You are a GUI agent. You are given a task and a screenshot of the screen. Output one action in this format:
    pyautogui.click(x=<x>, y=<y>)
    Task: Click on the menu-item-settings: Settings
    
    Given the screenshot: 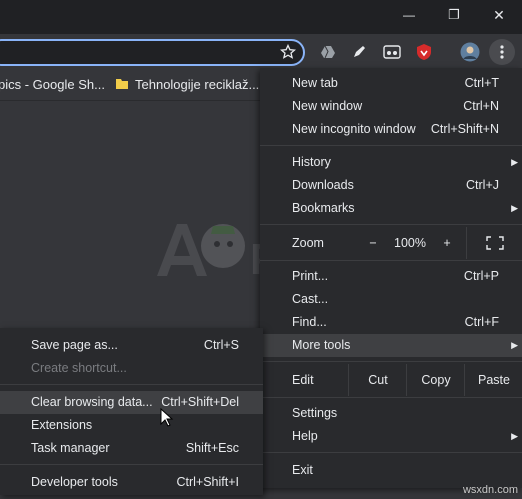 What is the action you would take?
    pyautogui.click(x=391, y=413)
    